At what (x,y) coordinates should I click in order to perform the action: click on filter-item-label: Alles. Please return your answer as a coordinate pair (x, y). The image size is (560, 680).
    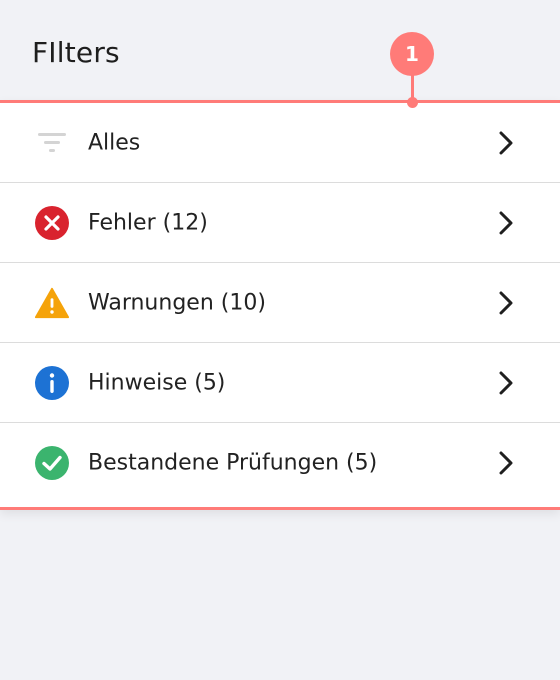
    Looking at the image, I should click on (114, 142).